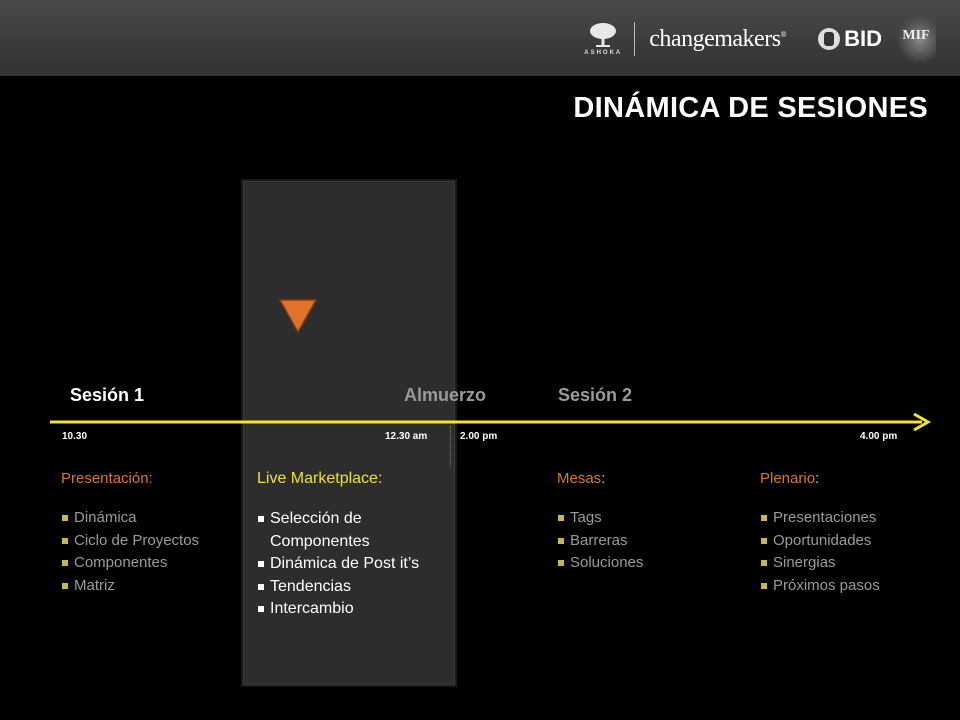 Image resolution: width=960 pixels, height=720 pixels. What do you see at coordinates (491, 422) in the screenshot?
I see `timeline-arrow` at bounding box center [491, 422].